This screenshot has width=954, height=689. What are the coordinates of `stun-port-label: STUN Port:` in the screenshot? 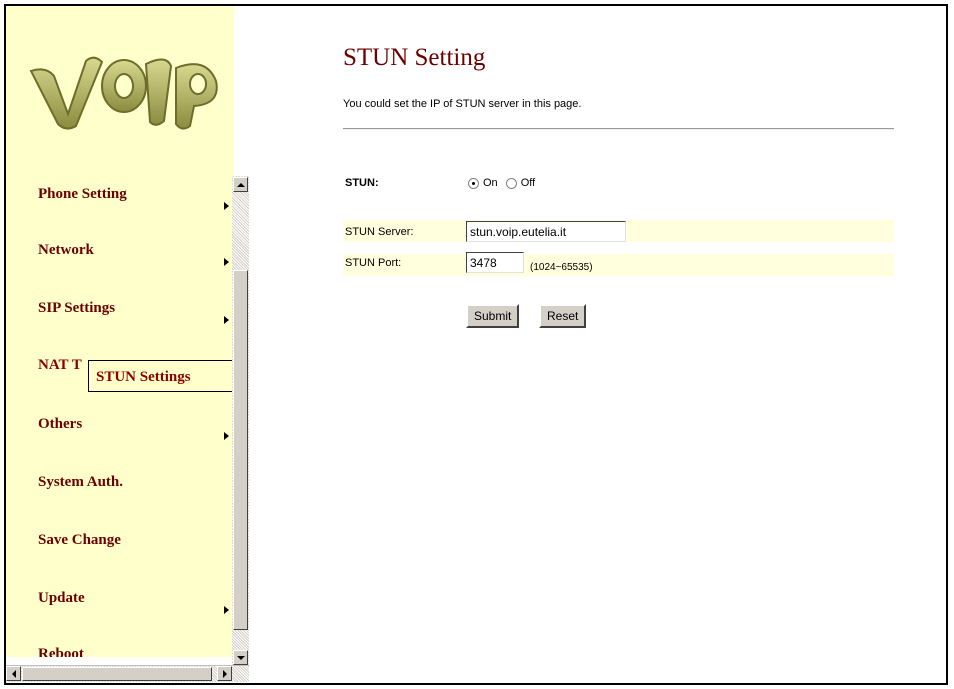 It's located at (373, 263).